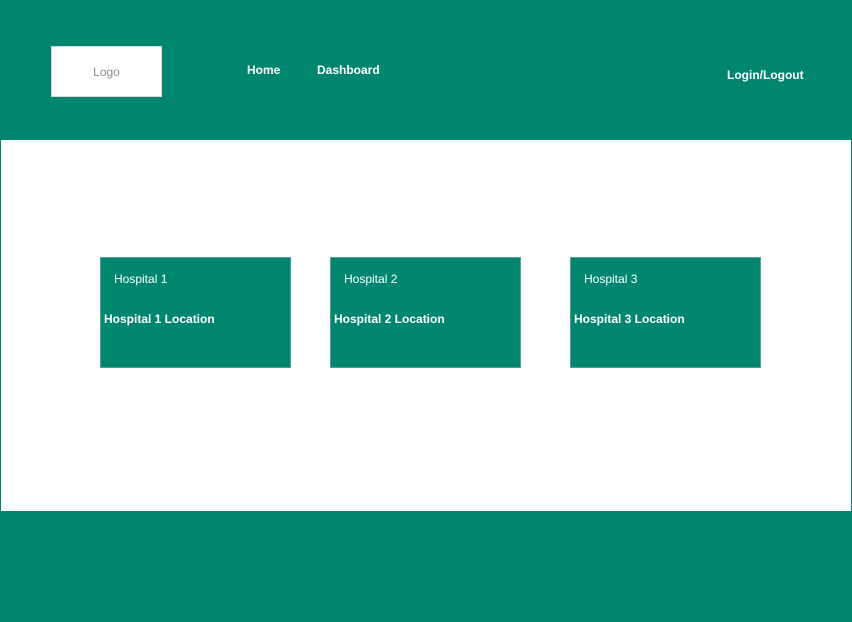 This screenshot has height=622, width=852. Describe the element at coordinates (389, 319) in the screenshot. I see `hospital-location: Hospital 2 Location` at that location.